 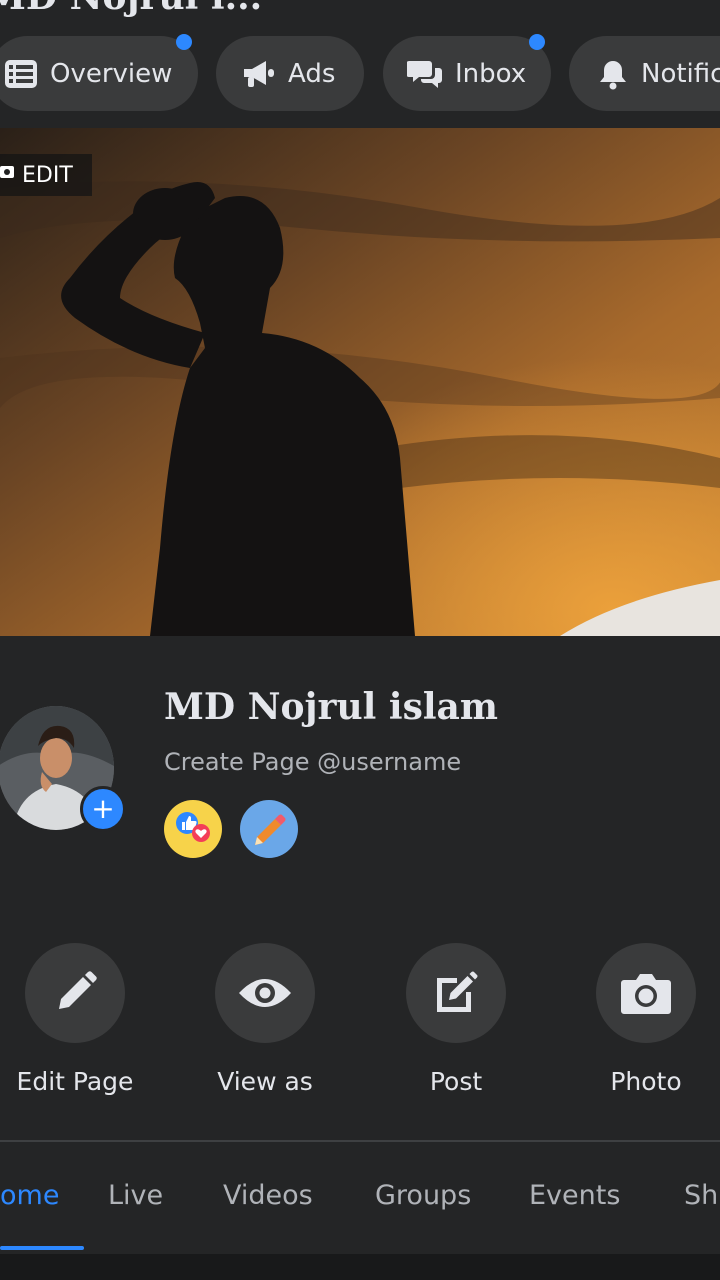 I want to click on tab-ads-label: Ads, so click(x=312, y=73).